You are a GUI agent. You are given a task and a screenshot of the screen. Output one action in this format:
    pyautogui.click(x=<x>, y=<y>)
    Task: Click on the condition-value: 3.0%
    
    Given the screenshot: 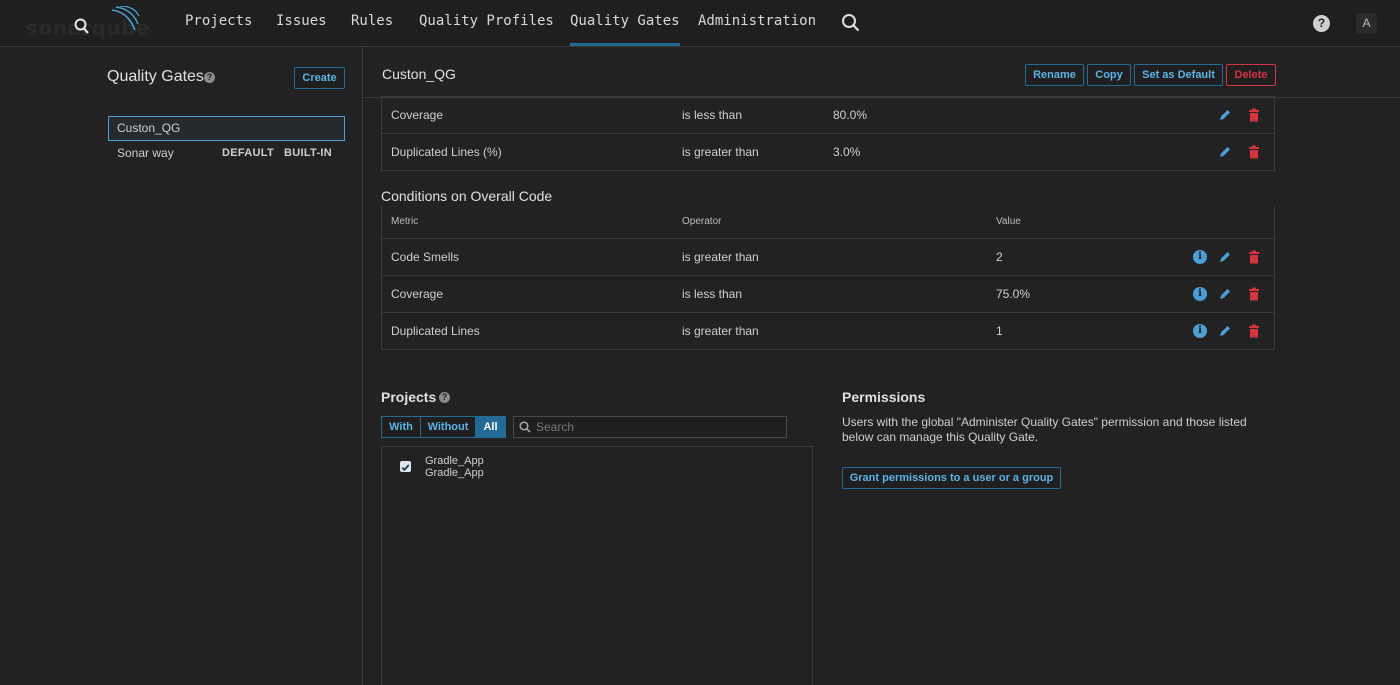 What is the action you would take?
    pyautogui.click(x=847, y=152)
    